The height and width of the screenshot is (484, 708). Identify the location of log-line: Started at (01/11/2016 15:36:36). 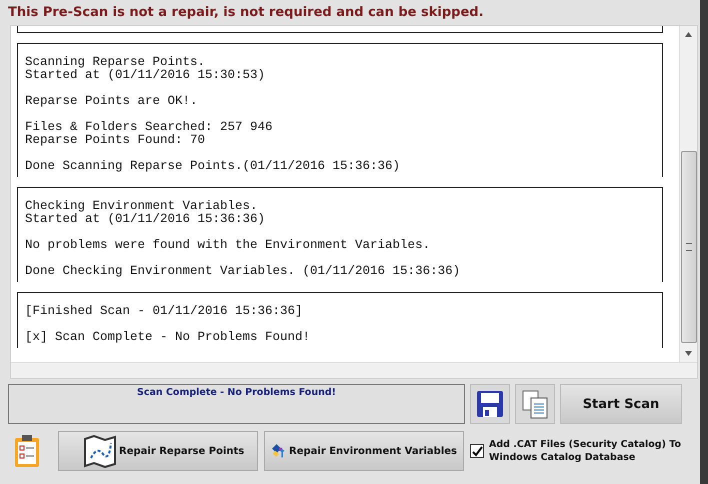
(145, 219).